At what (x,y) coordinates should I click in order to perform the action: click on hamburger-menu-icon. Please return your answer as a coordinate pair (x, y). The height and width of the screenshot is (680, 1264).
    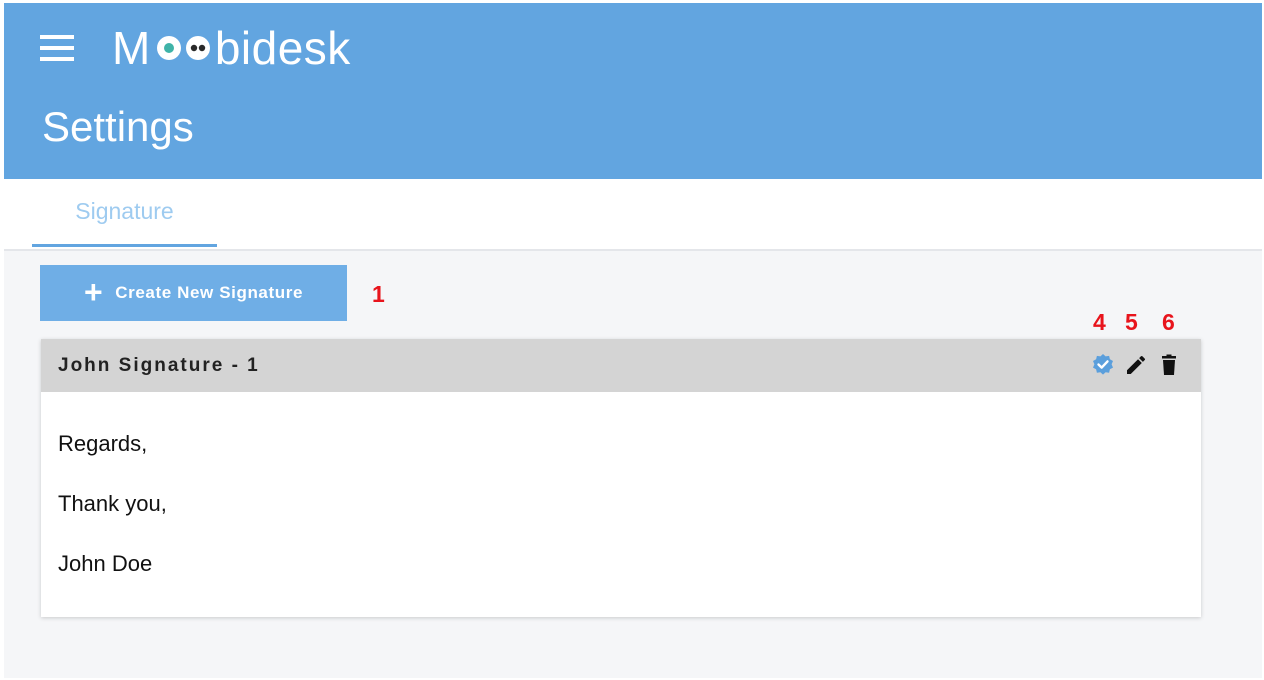
    Looking at the image, I should click on (57, 48).